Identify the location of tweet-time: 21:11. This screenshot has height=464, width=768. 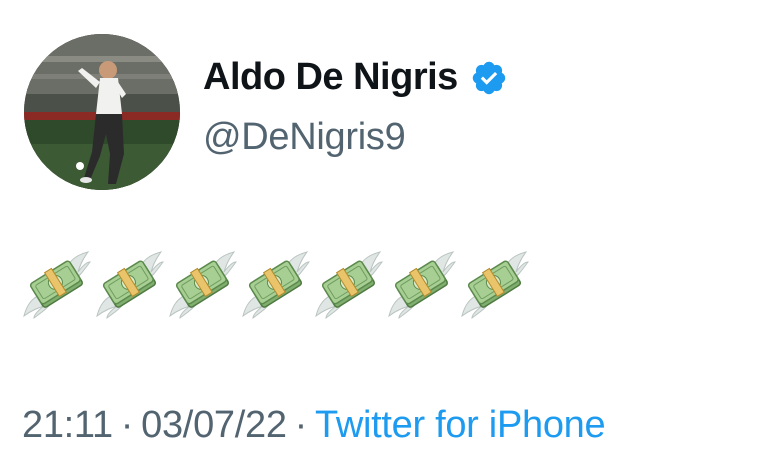
(67, 425).